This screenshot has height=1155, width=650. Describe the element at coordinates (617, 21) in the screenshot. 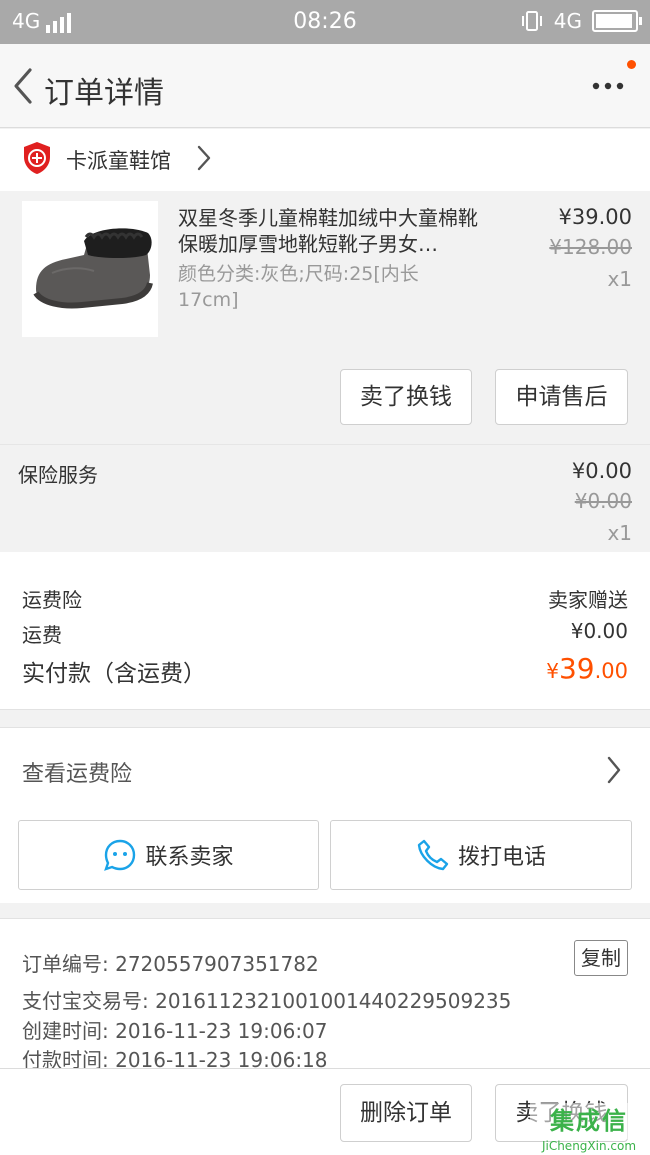

I see `battery-icon` at that location.